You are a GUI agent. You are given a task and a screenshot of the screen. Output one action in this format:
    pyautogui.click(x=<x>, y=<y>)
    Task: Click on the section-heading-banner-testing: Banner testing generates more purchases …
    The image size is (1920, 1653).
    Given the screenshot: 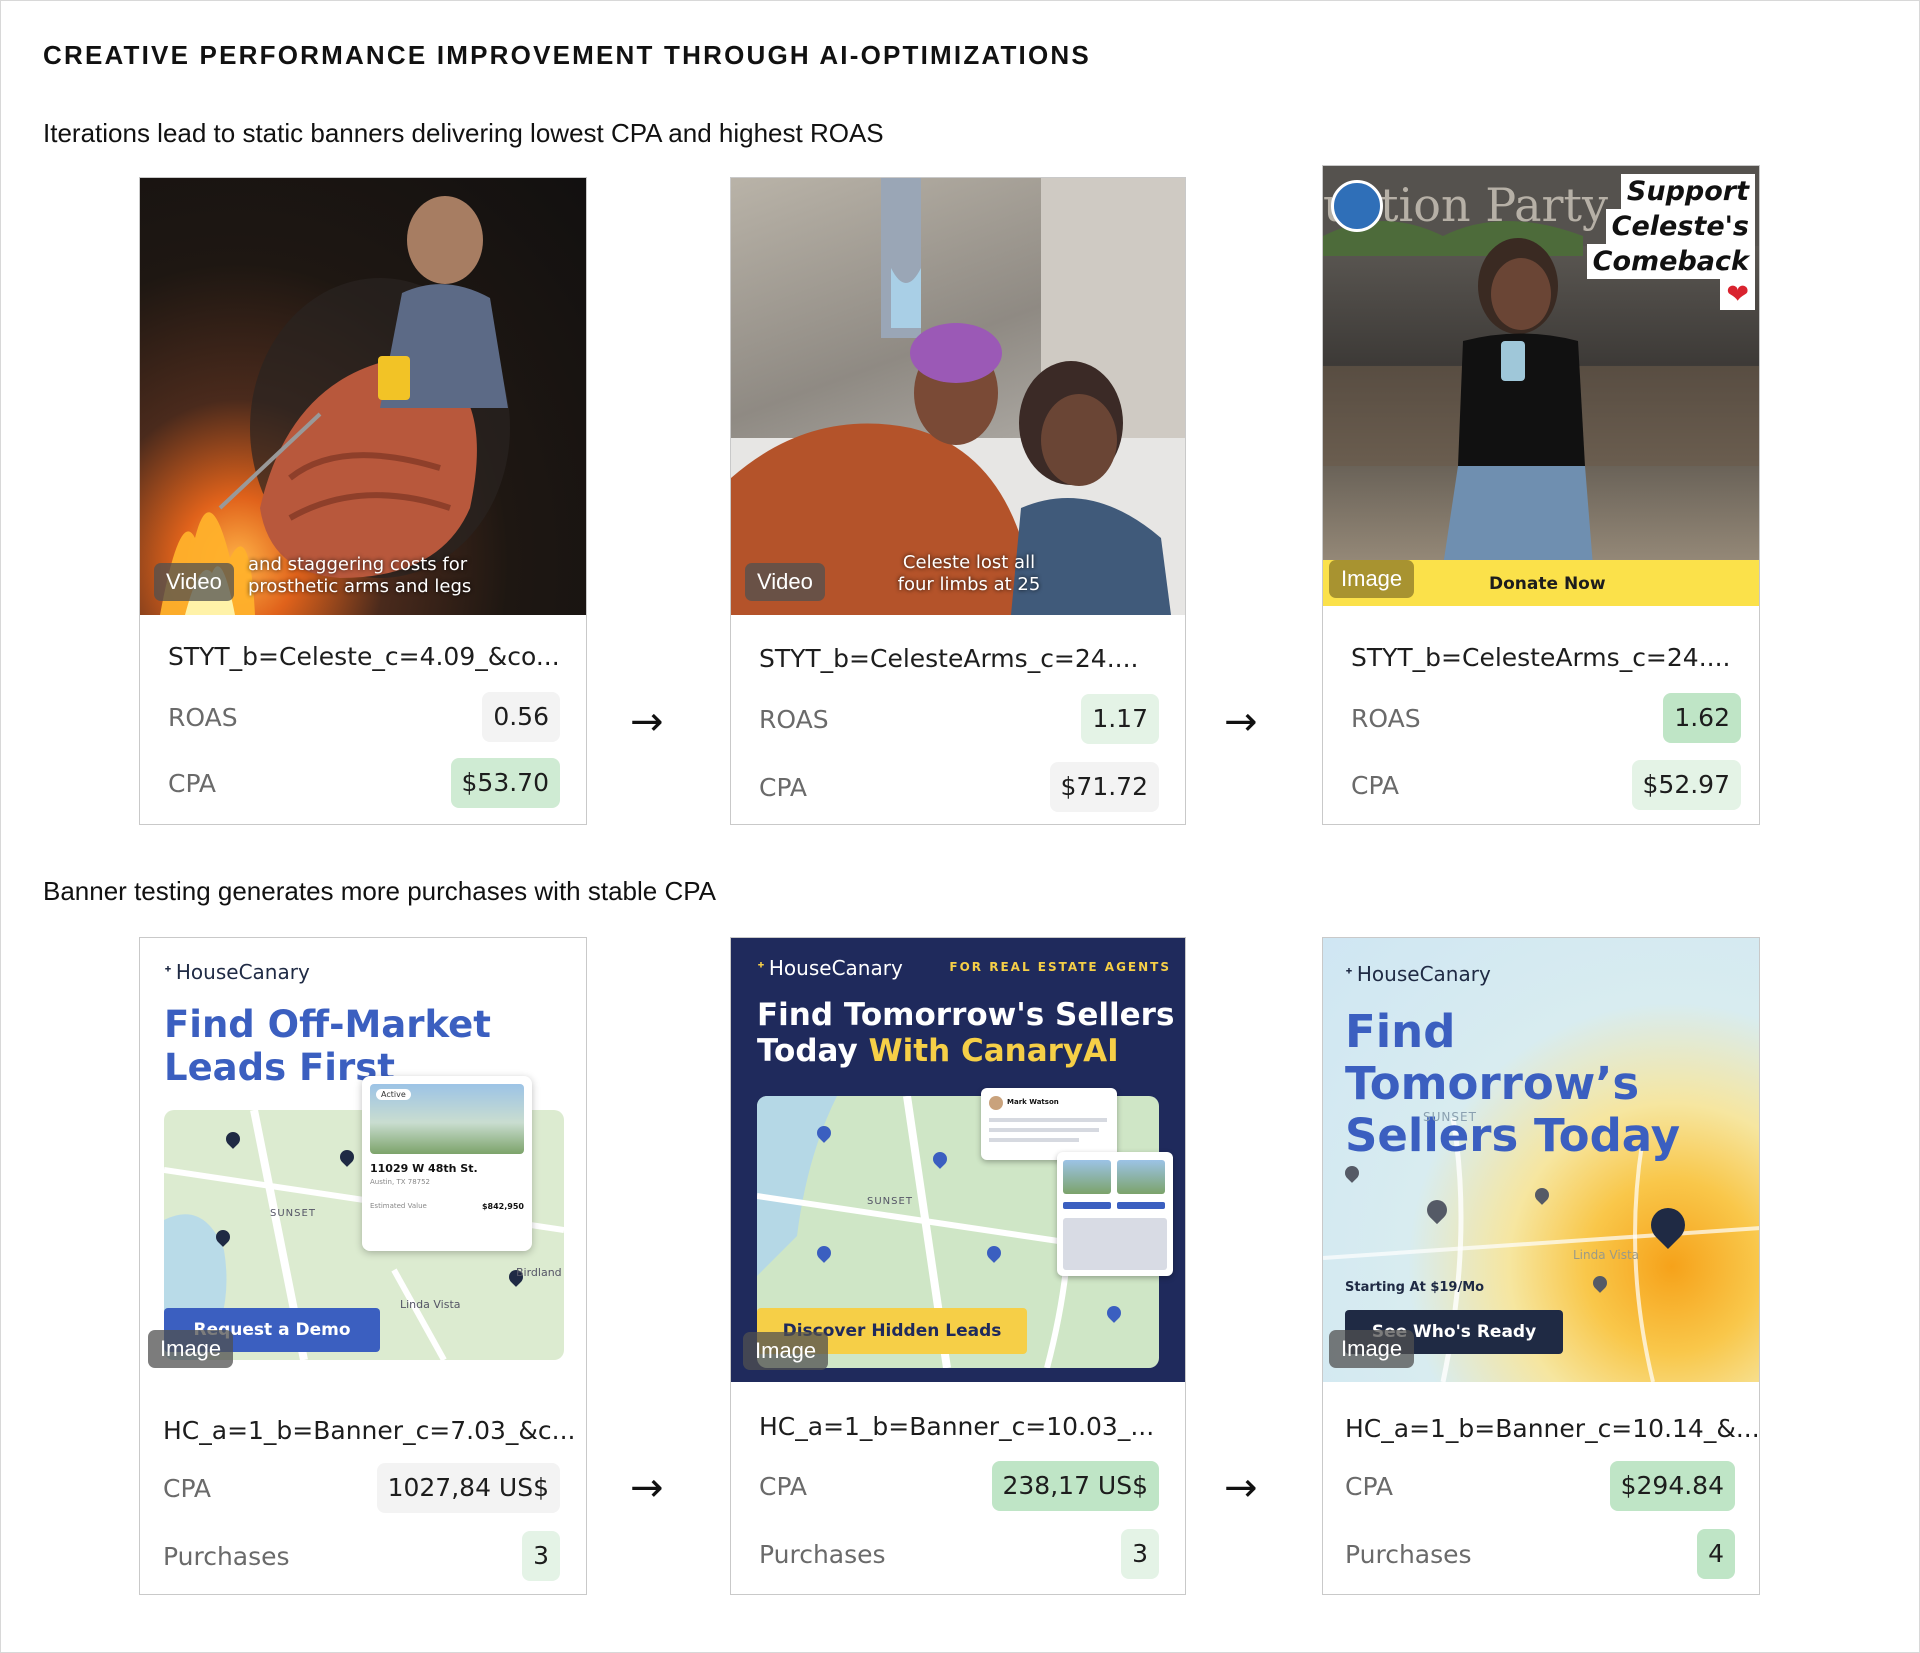 What is the action you would take?
    pyautogui.click(x=379, y=891)
    